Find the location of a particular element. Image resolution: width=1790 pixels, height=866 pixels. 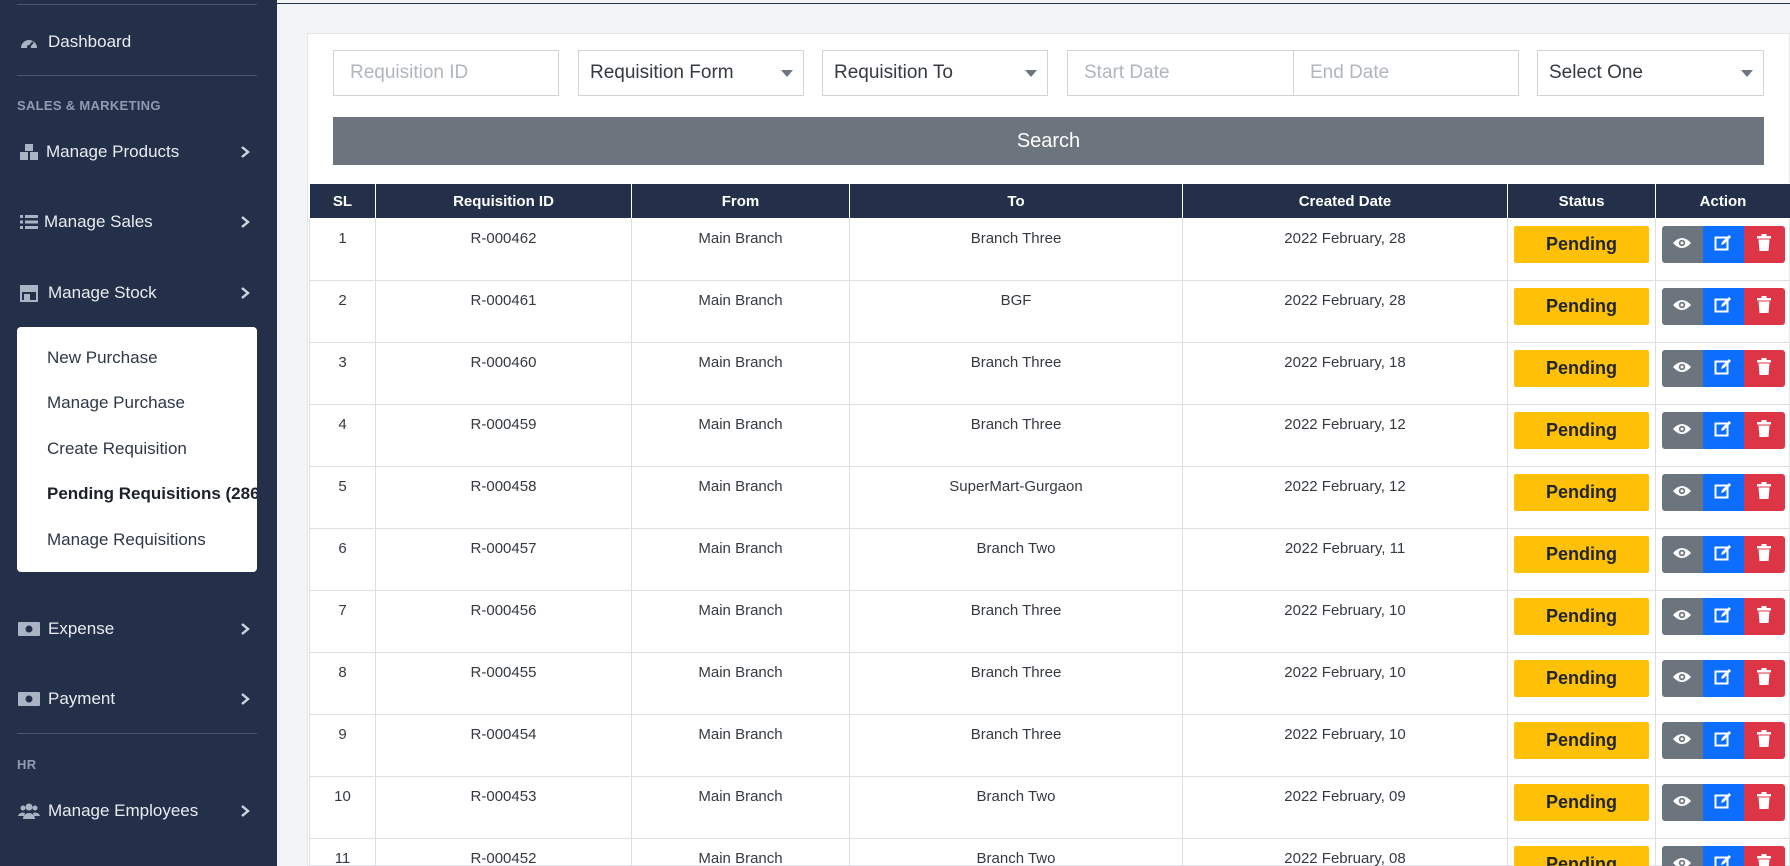

sidebar-item-manage-products: Manage Products is located at coordinates (138, 152).